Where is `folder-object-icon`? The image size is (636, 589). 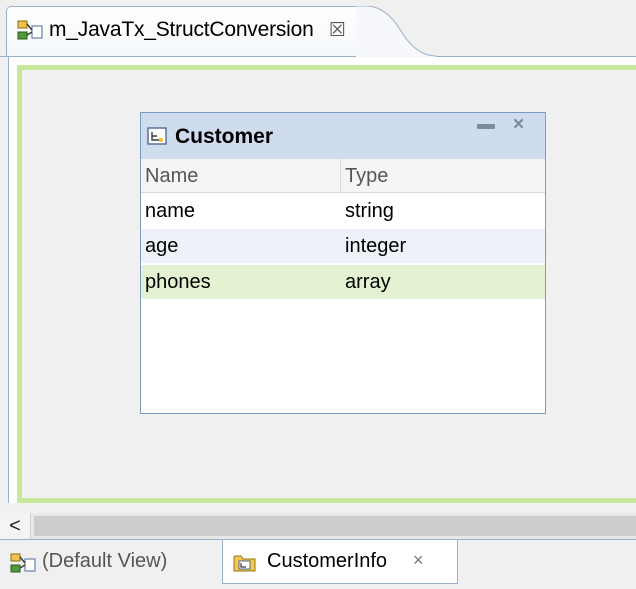 folder-object-icon is located at coordinates (245, 566).